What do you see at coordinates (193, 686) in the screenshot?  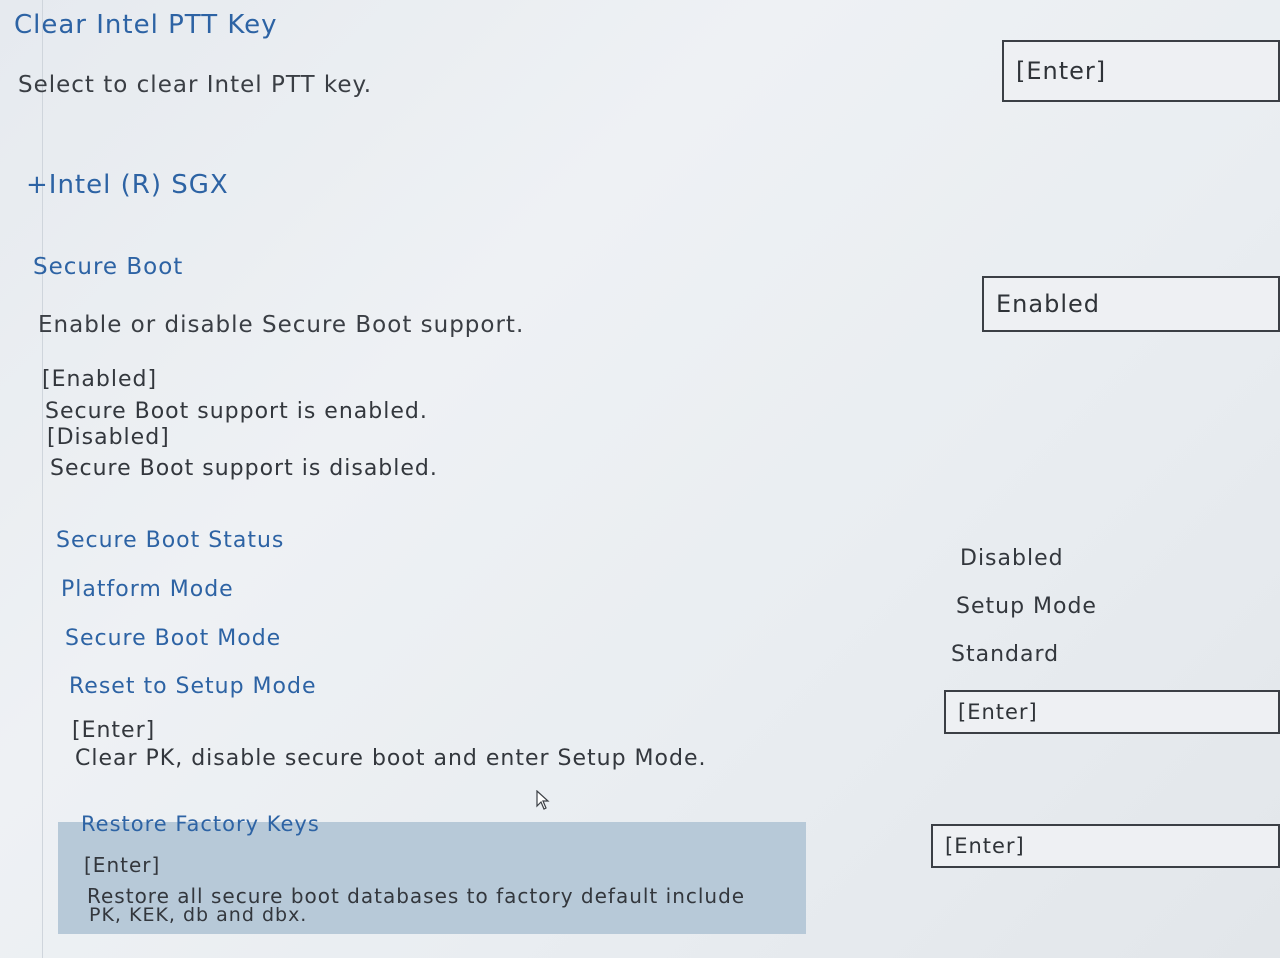 I see `reset-setup-mode-label: Reset to Setup Mode` at bounding box center [193, 686].